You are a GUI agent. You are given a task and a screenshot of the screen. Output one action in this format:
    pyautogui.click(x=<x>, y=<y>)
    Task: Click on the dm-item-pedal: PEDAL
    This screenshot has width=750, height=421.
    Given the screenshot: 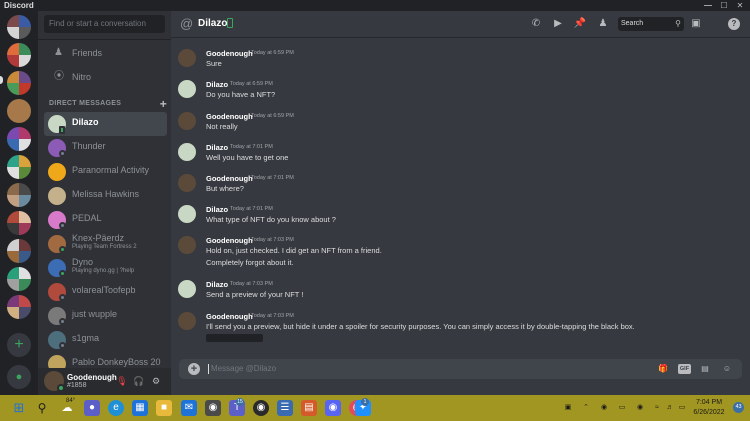 What is the action you would take?
    pyautogui.click(x=105, y=220)
    